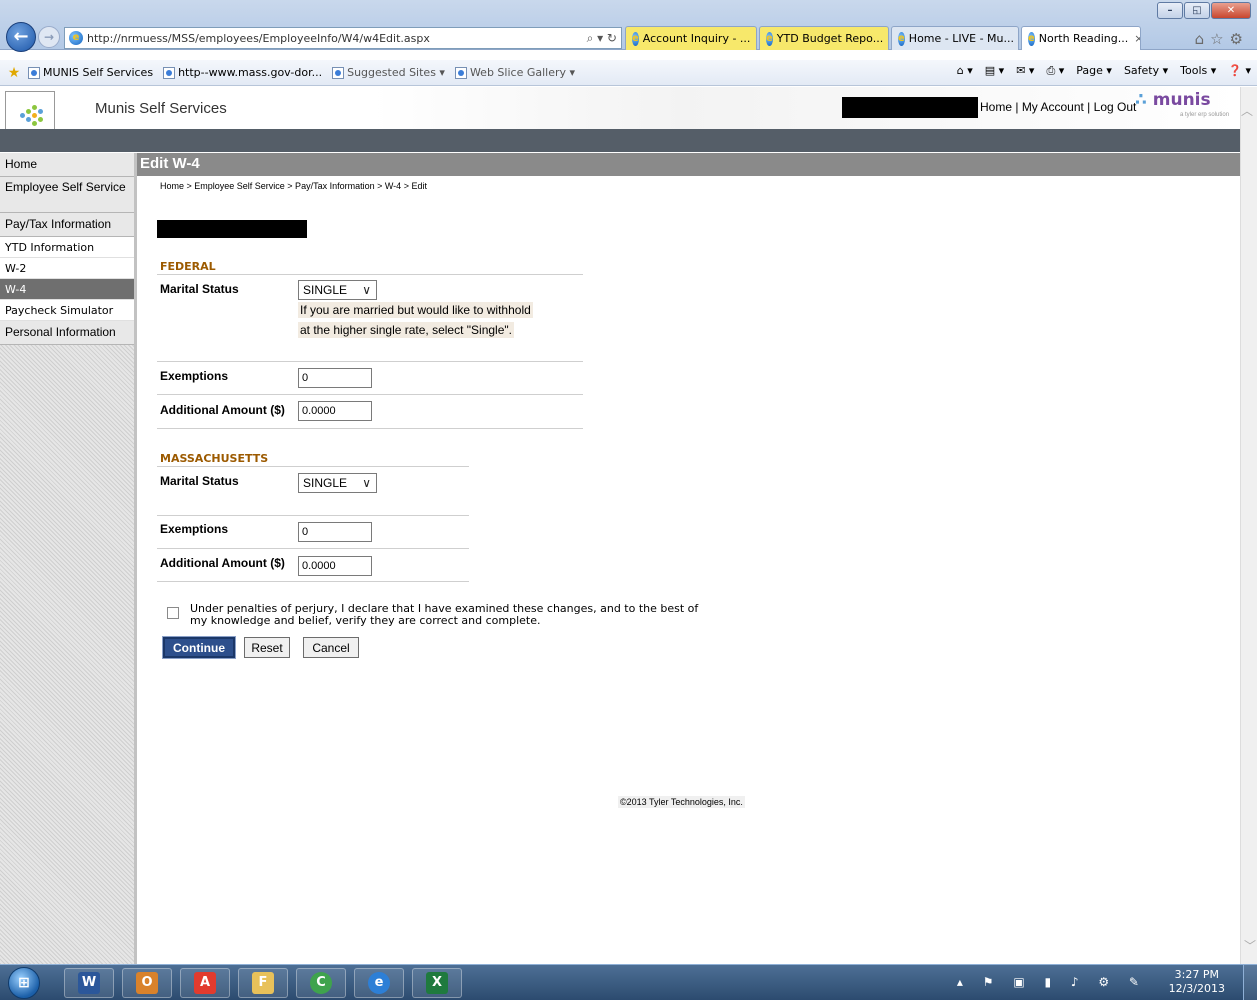 Image resolution: width=1257 pixels, height=1000 pixels. I want to click on word-icon: W, so click(89, 983).